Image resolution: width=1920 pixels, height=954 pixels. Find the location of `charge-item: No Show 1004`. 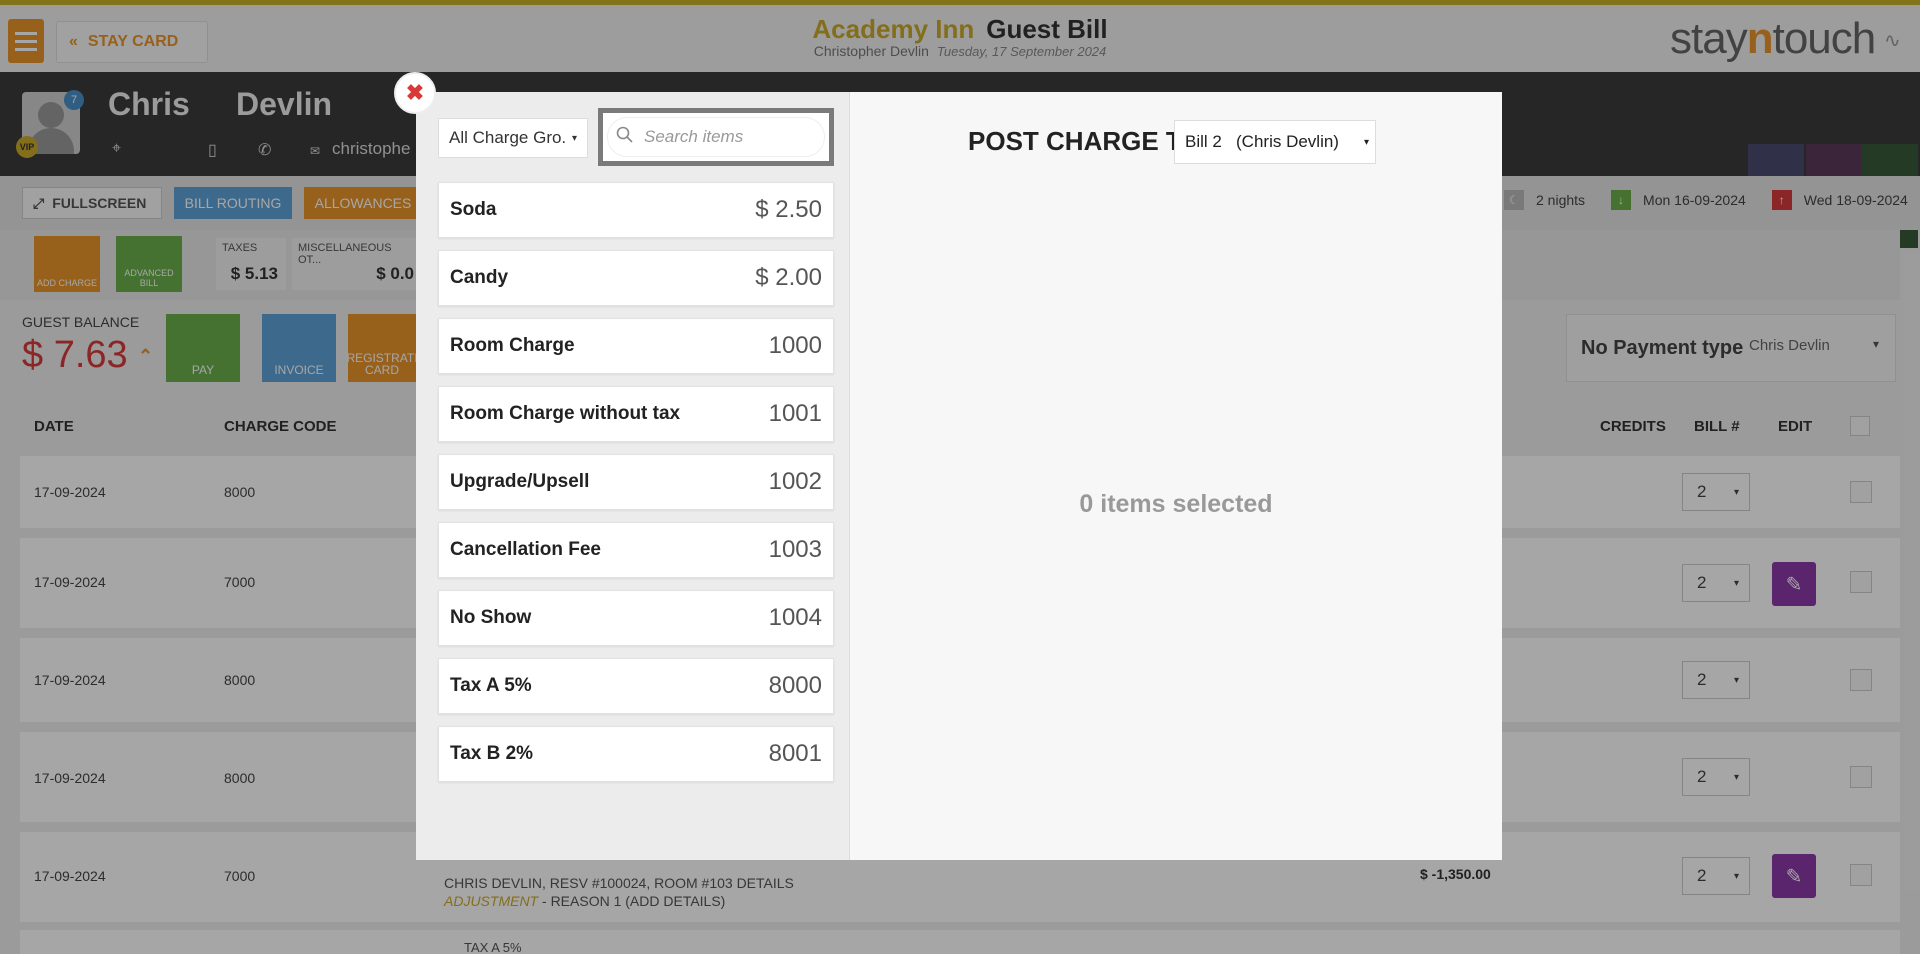

charge-item: No Show 1004 is located at coordinates (636, 618).